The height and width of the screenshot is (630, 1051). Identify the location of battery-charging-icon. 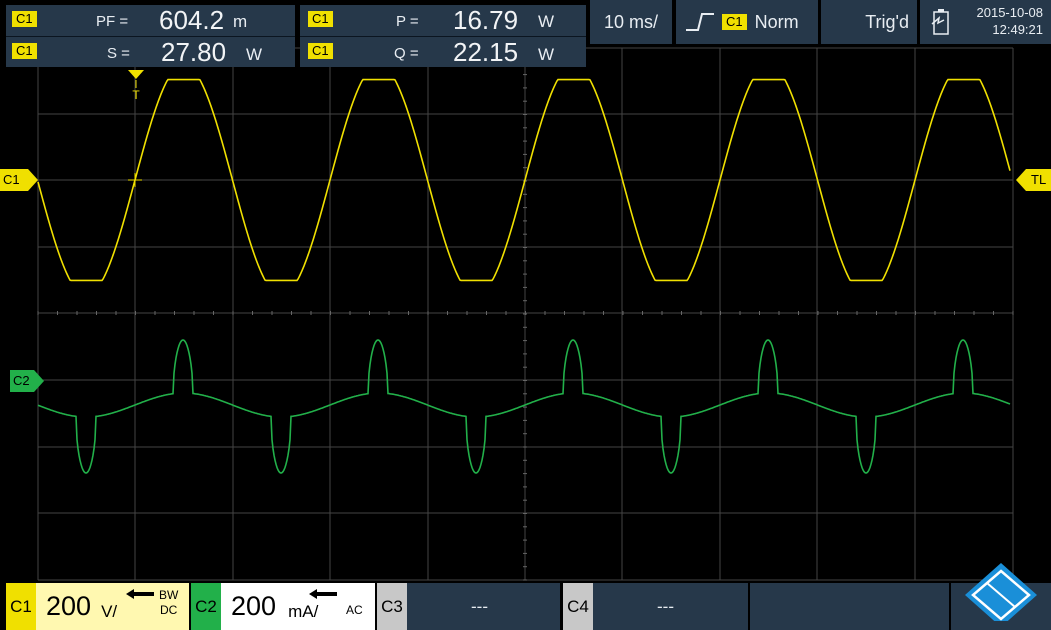
(940, 22).